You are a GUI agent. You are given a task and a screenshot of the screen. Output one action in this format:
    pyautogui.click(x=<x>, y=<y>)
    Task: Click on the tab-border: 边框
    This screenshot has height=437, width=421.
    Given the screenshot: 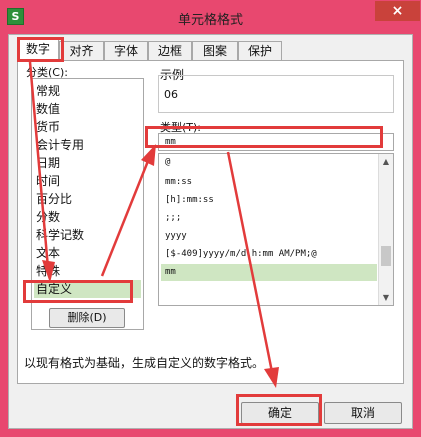 What is the action you would take?
    pyautogui.click(x=170, y=50)
    